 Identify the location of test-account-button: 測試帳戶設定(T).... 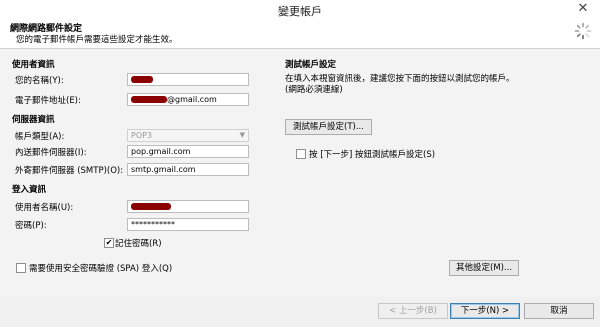
(328, 127).